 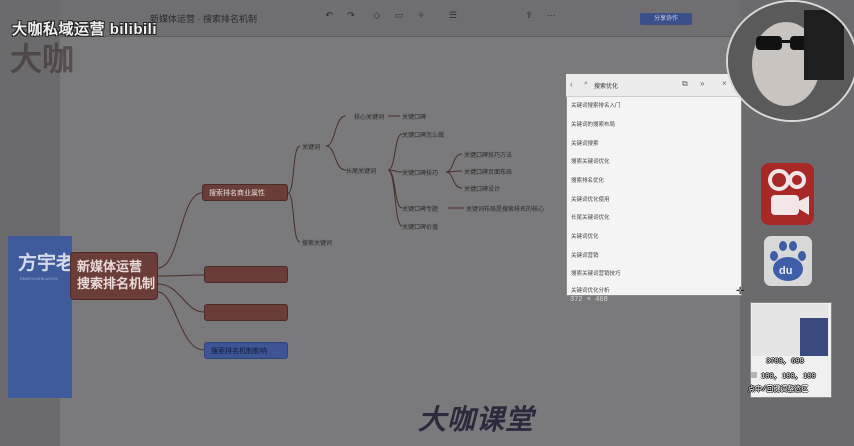 I want to click on rgb-swatch-icon, so click(x=754, y=375).